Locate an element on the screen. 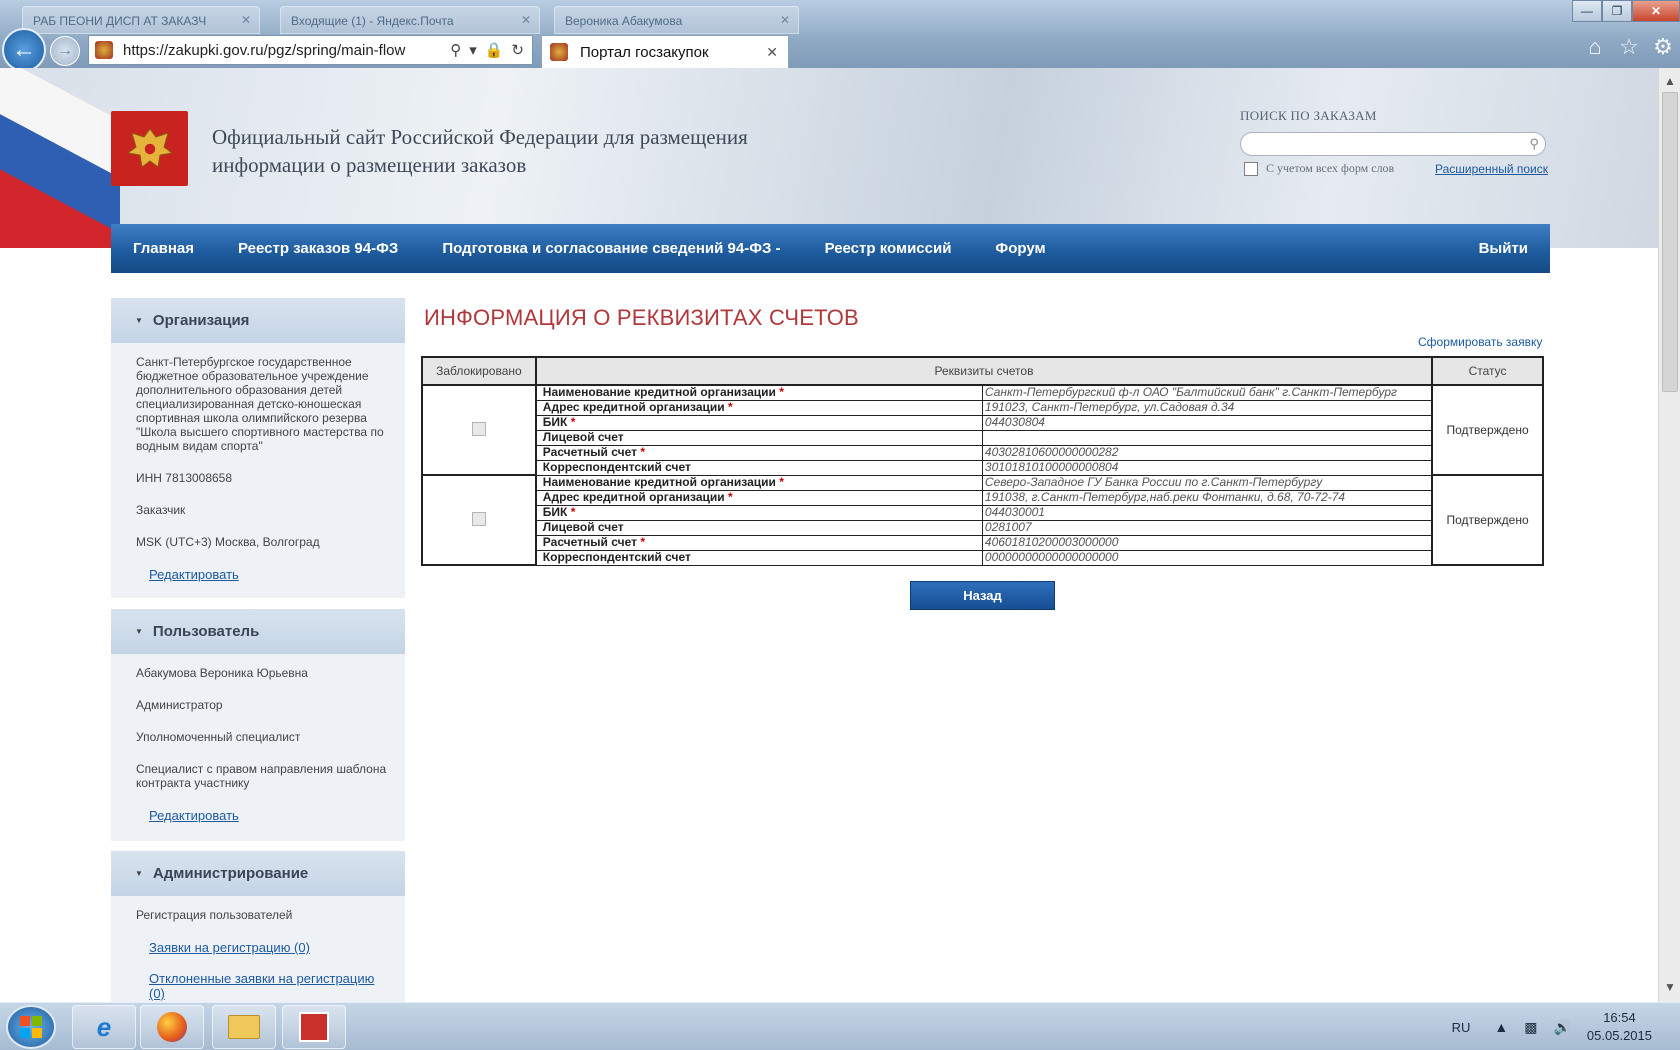 The image size is (1680, 1050). administration-panel-header: ▼ Администрирование is located at coordinates (258, 873).